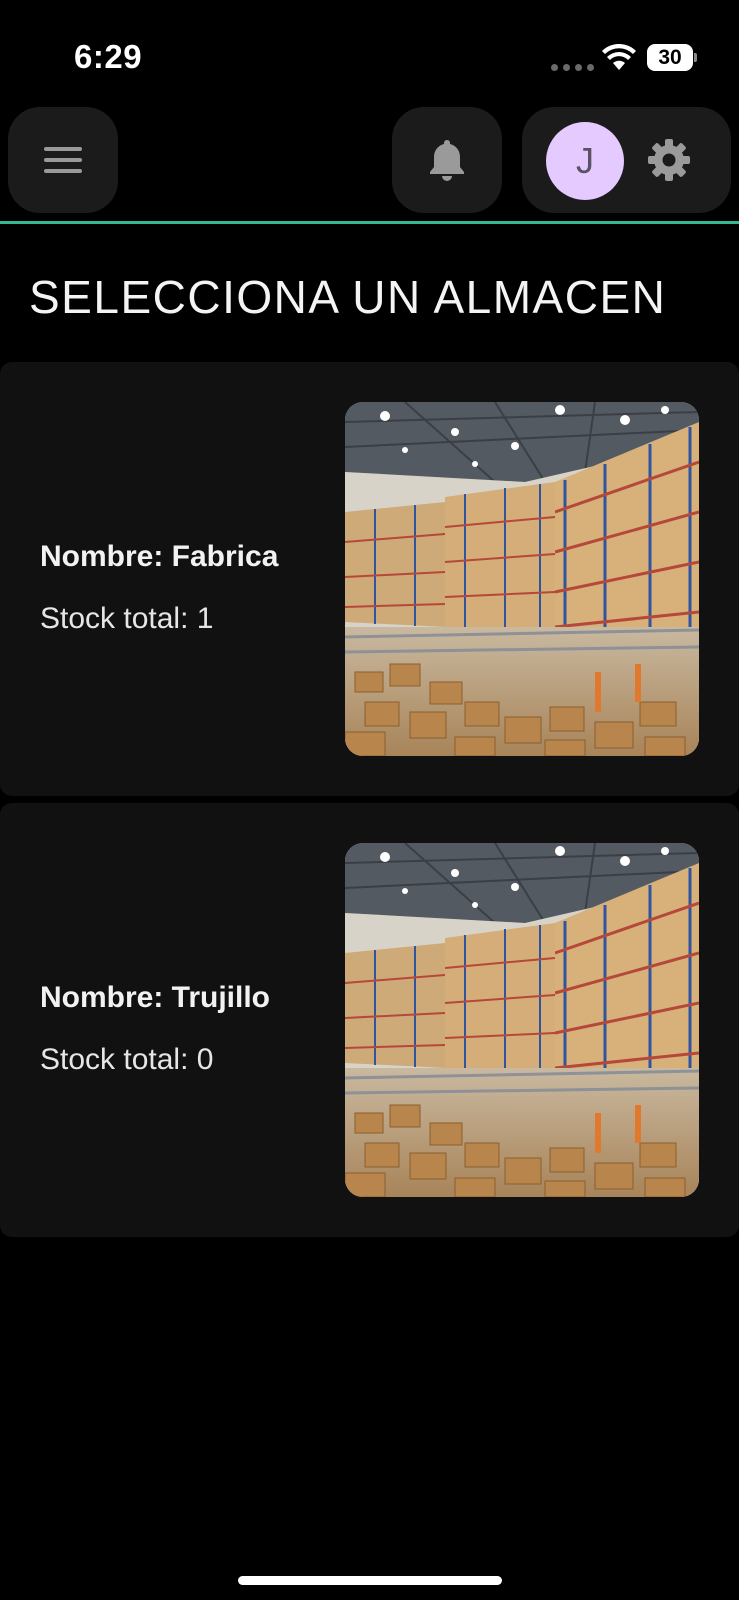 The height and width of the screenshot is (1600, 739). Describe the element at coordinates (572, 67) in the screenshot. I see `cellular-signal-icon` at that location.